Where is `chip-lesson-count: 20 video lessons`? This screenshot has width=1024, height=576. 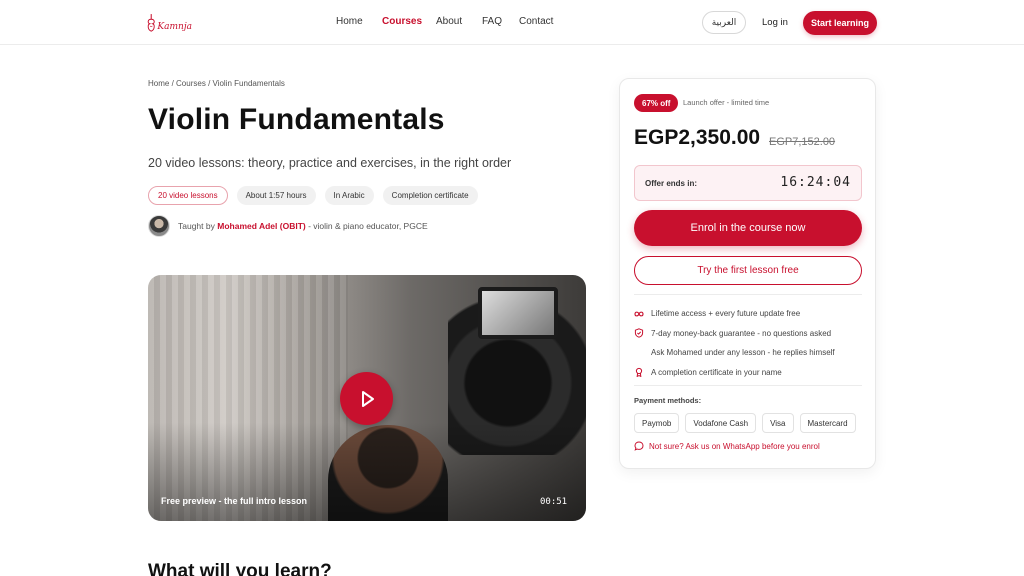
chip-lesson-count: 20 video lessons is located at coordinates (188, 195).